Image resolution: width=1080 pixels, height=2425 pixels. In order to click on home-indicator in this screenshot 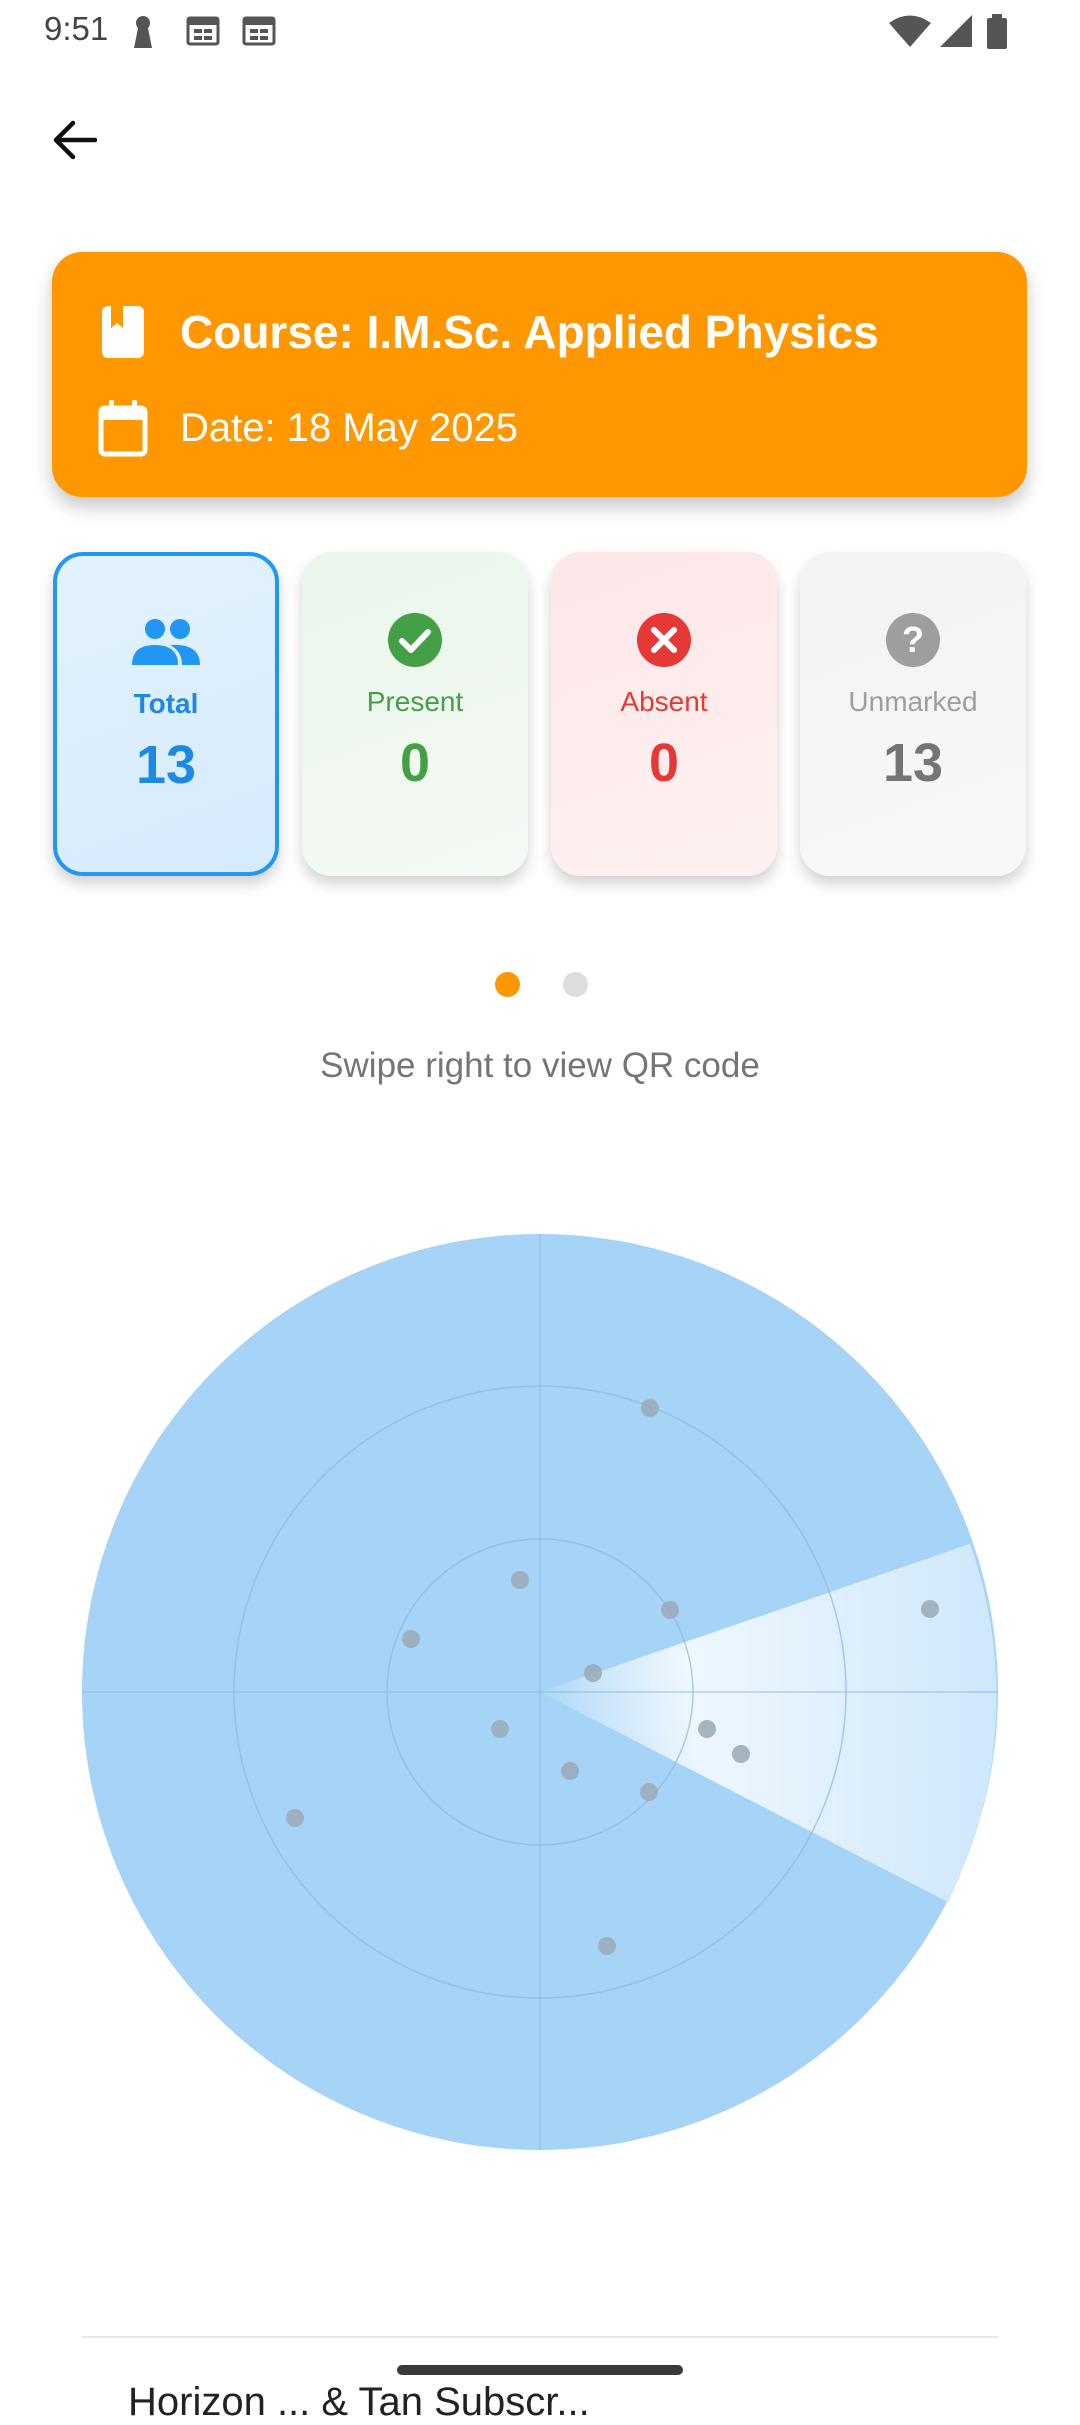, I will do `click(540, 2370)`.